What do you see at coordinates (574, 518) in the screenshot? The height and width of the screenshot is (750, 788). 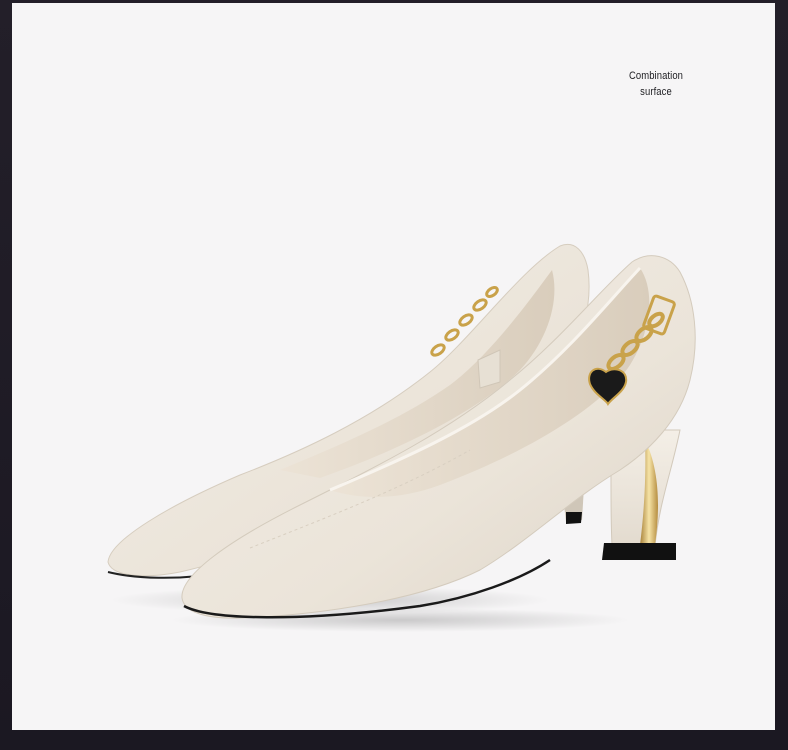 I see `back-shoe-heel-tip` at bounding box center [574, 518].